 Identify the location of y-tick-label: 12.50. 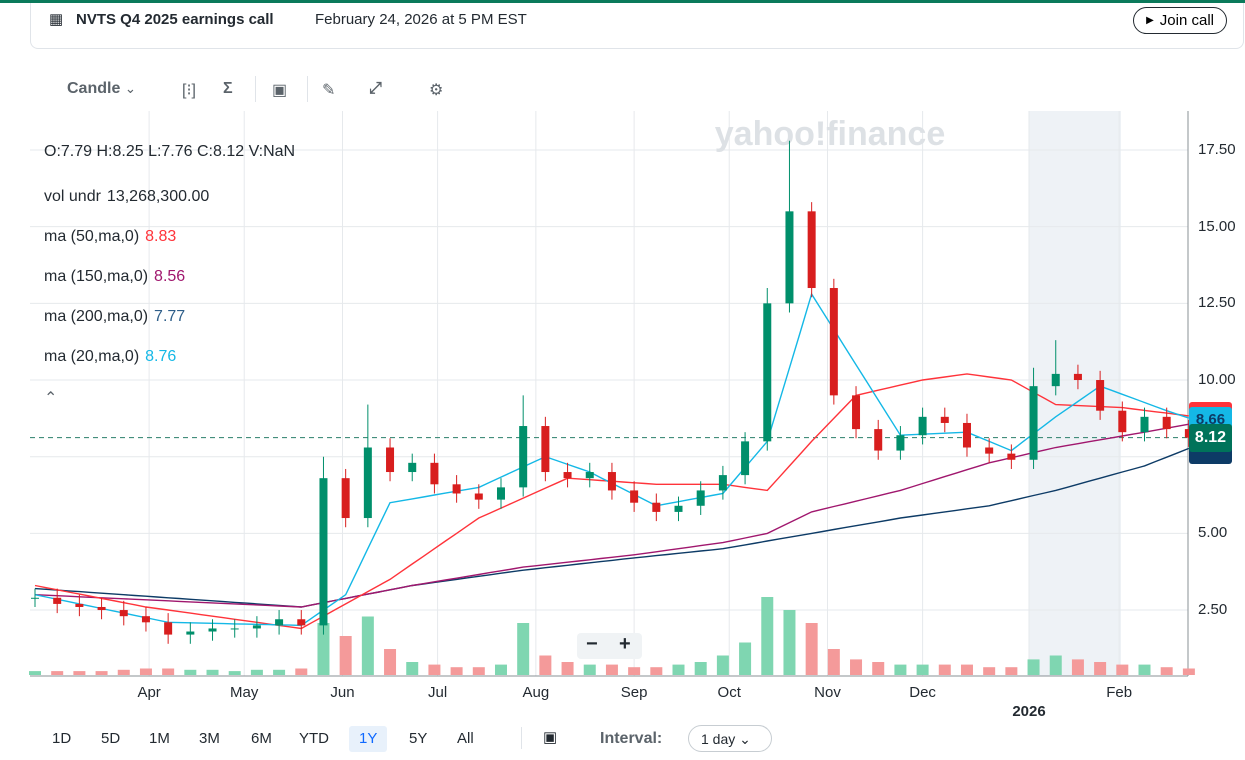
(1217, 303).